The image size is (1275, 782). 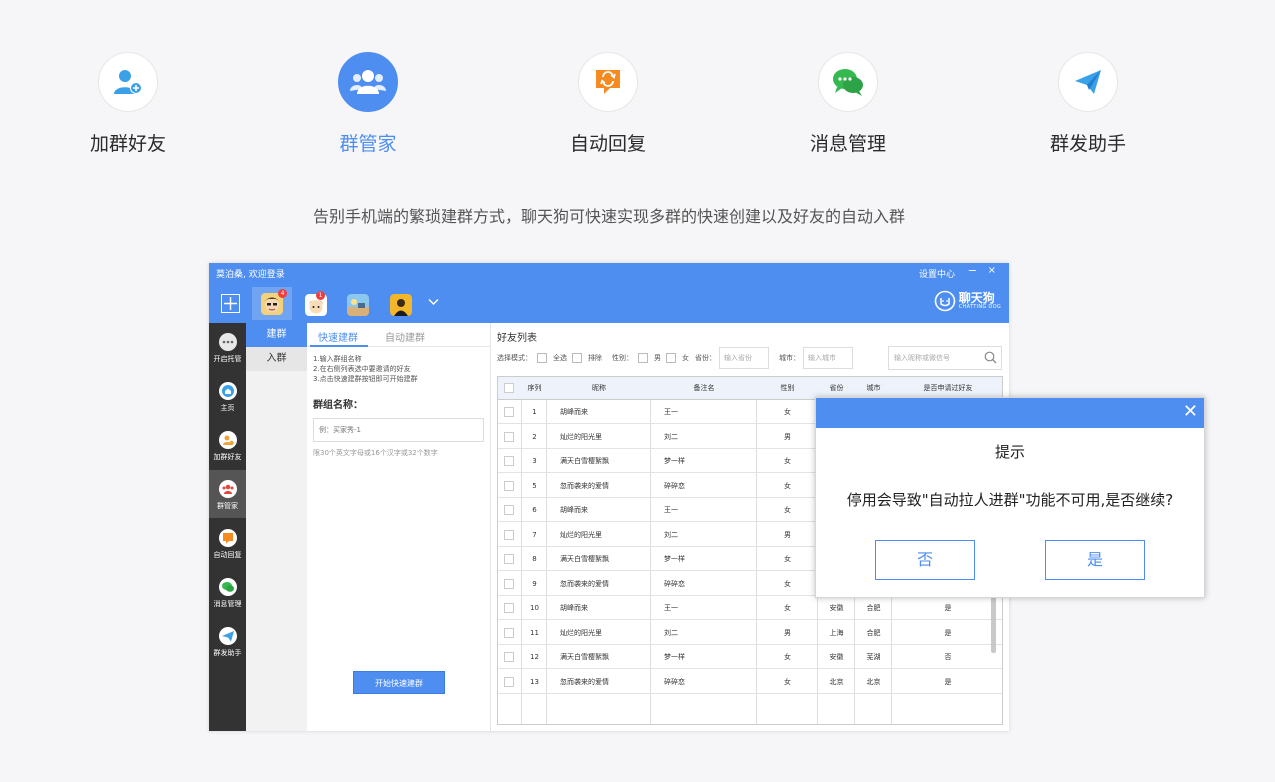 I want to click on submenu-join-group: 入群, so click(x=276, y=359).